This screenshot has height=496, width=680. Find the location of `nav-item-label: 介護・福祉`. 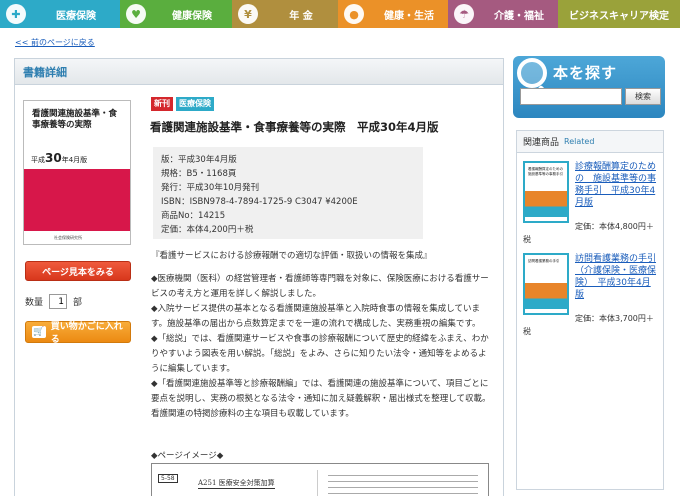

nav-item-label: 介護・福祉 is located at coordinates (519, 16).